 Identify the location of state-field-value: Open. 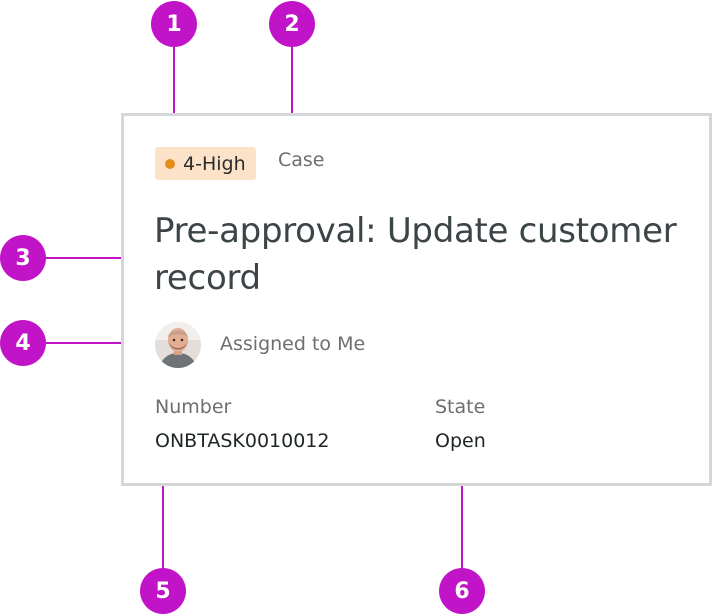
(460, 441).